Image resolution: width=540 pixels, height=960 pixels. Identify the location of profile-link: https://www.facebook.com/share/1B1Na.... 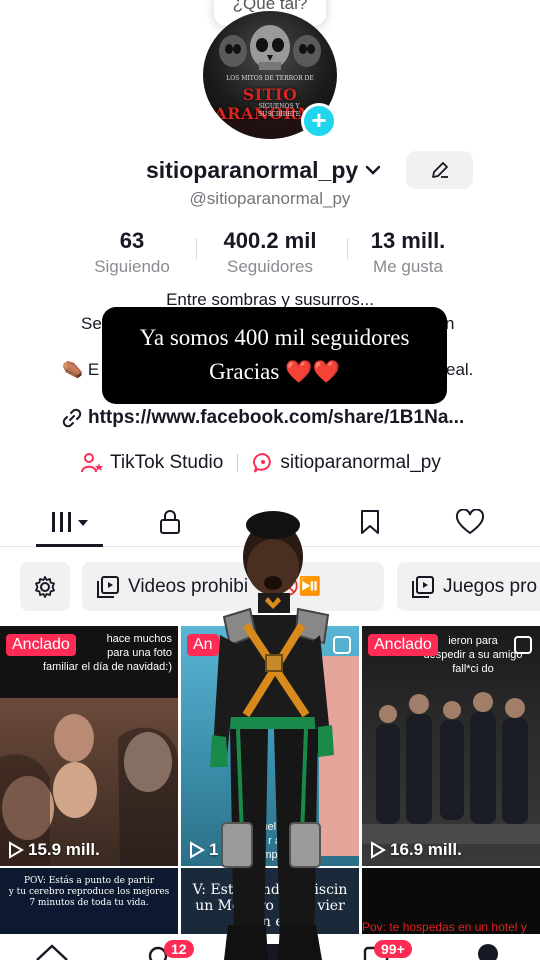
(263, 418).